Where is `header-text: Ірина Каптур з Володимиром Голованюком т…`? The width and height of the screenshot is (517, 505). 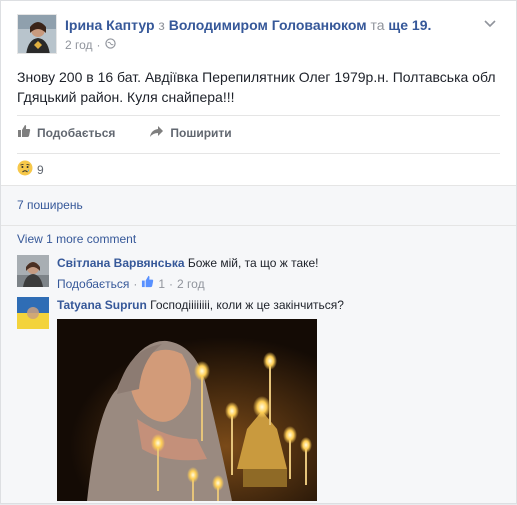
header-text: Ірина Каптур з Володимиром Голованюком т… is located at coordinates (248, 34).